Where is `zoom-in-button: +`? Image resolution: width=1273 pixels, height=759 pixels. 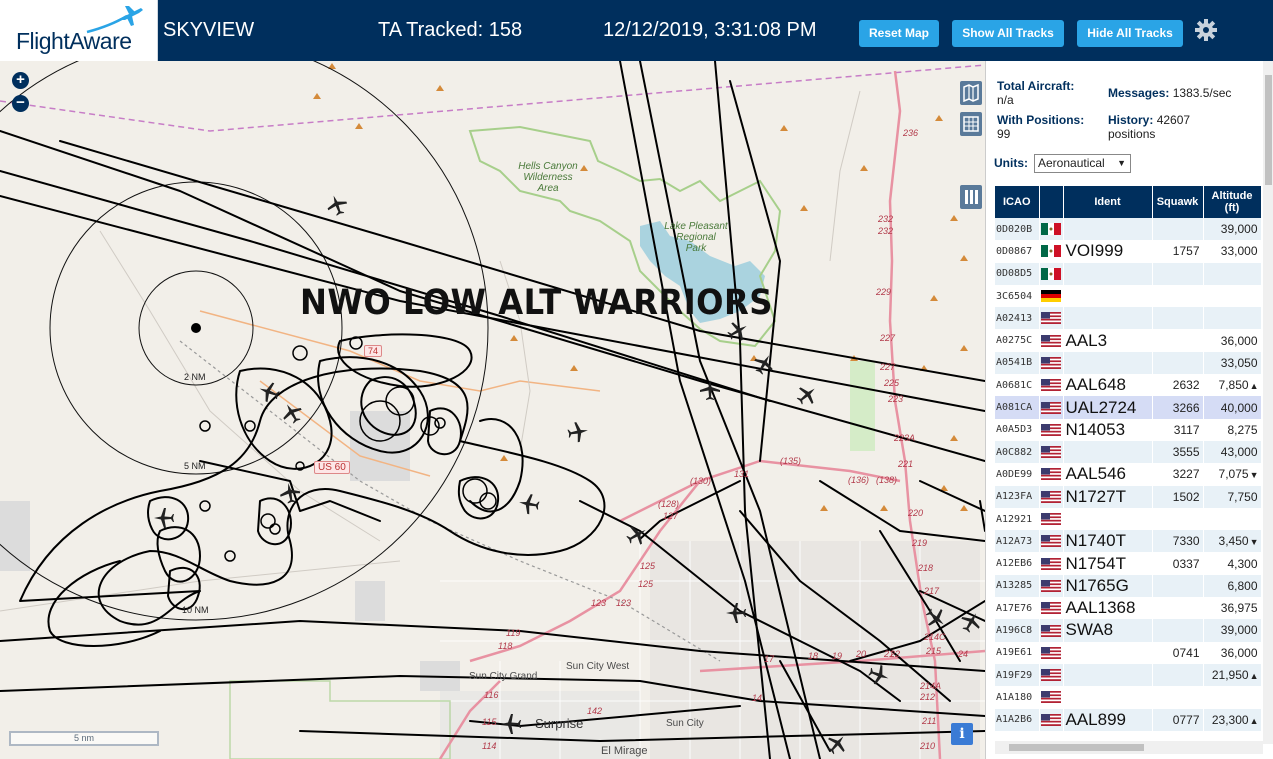
zoom-in-button: + is located at coordinates (20, 80).